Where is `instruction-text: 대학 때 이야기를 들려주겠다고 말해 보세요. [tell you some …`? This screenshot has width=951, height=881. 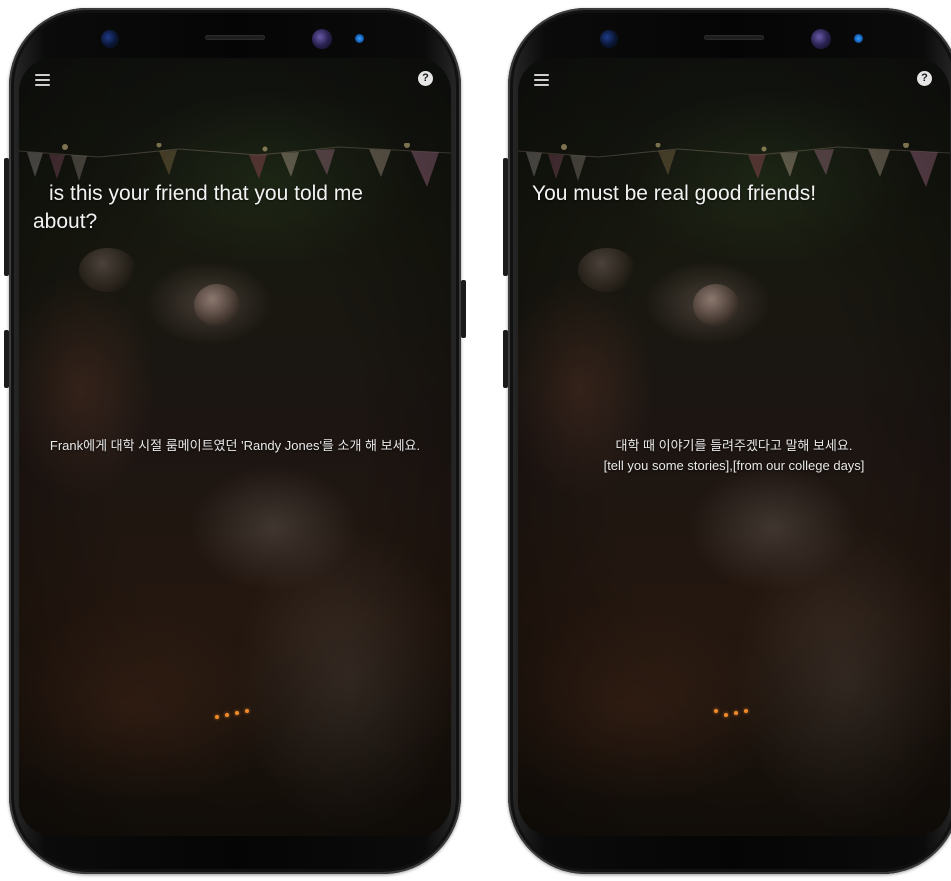 instruction-text: 대학 때 이야기를 들려주겠다고 말해 보세요. [tell you some … is located at coordinates (734, 456).